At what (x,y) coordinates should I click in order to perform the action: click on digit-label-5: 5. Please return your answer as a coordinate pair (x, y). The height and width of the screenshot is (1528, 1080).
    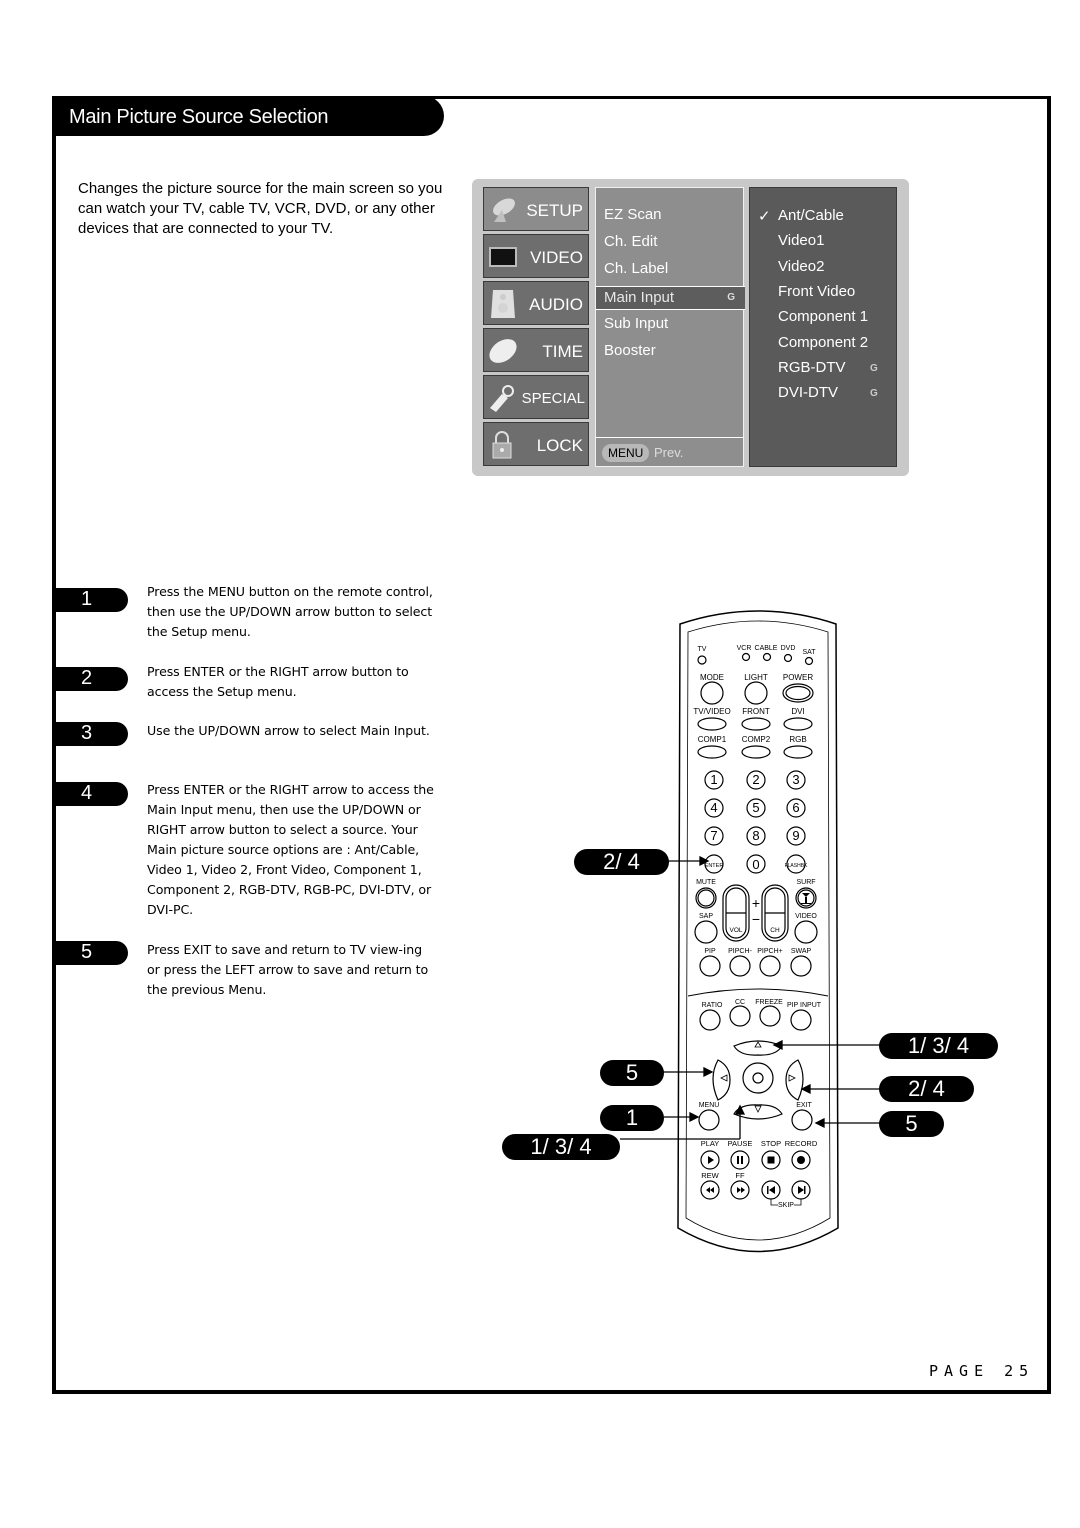
    Looking at the image, I should click on (755, 807).